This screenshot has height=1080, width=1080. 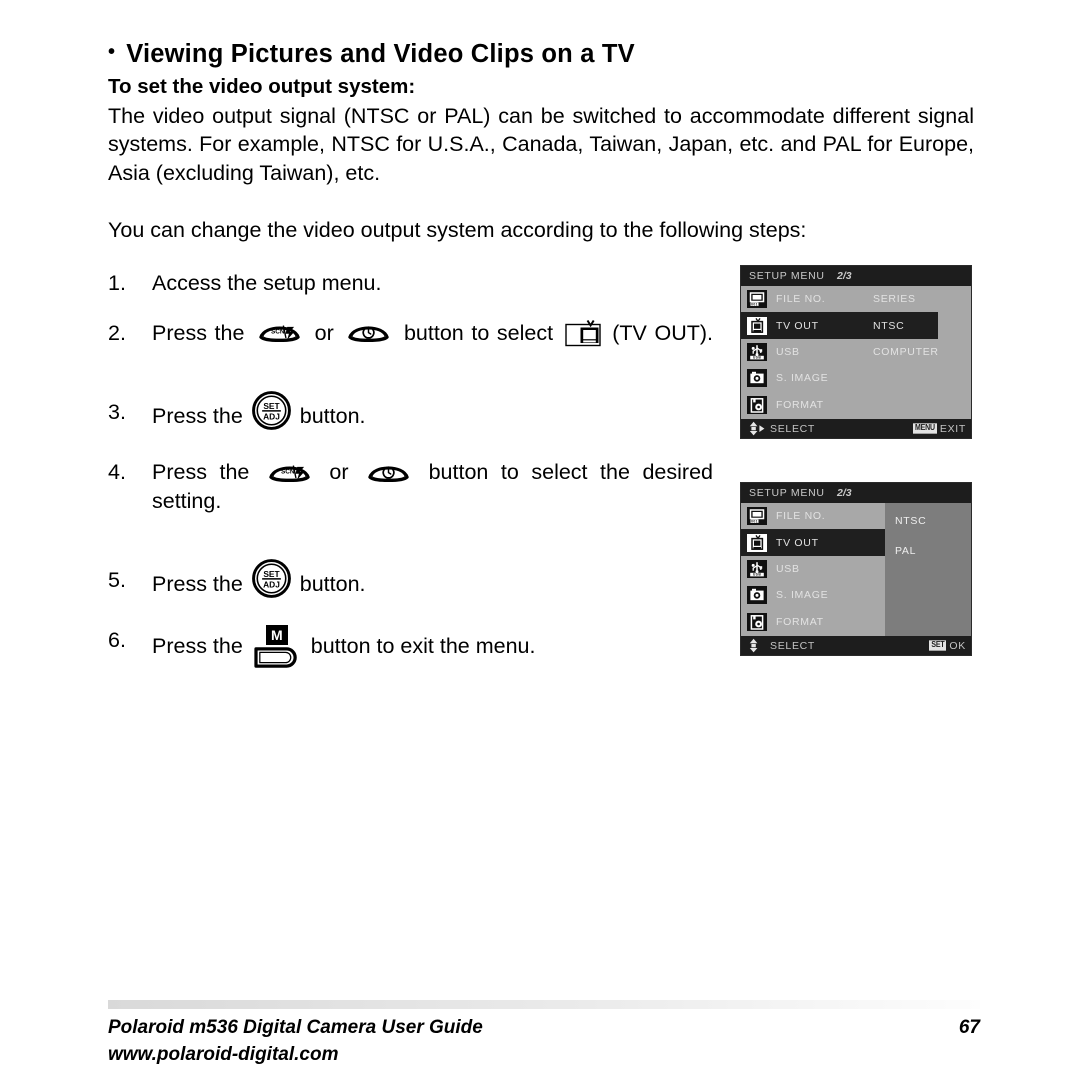 I want to click on lcd-menu-row-value: SERIES, so click(x=894, y=299).